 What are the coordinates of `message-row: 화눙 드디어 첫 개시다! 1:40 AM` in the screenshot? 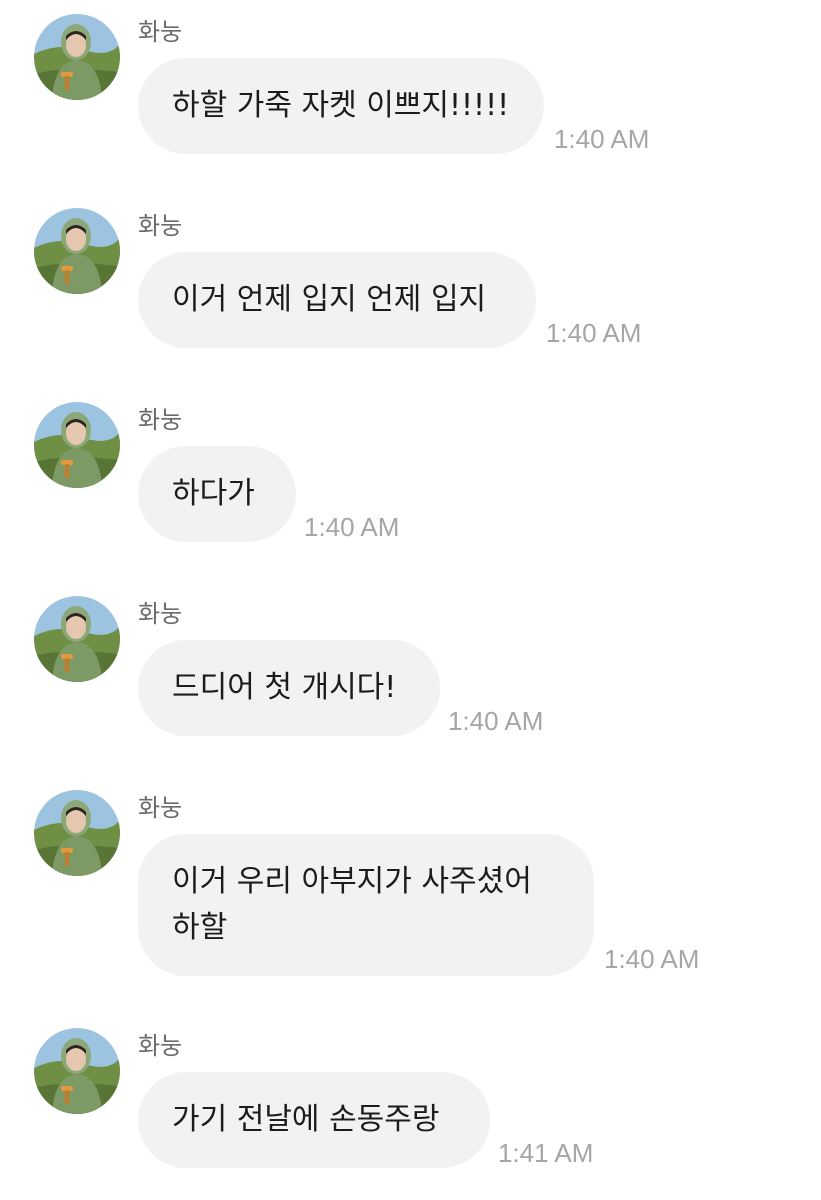 It's located at (410, 671).